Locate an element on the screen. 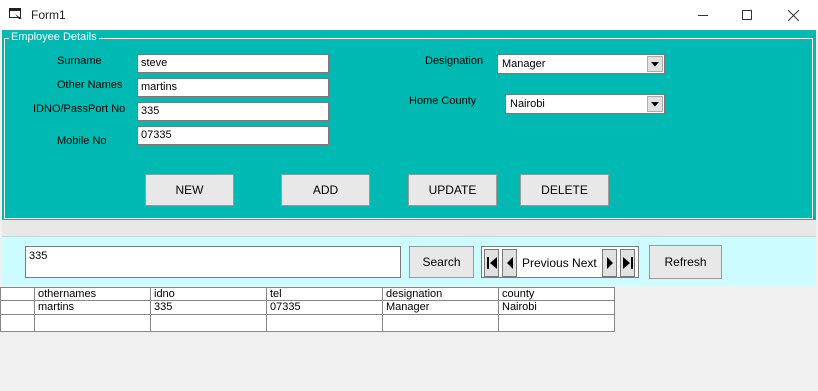  search-input: 335 is located at coordinates (213, 262).